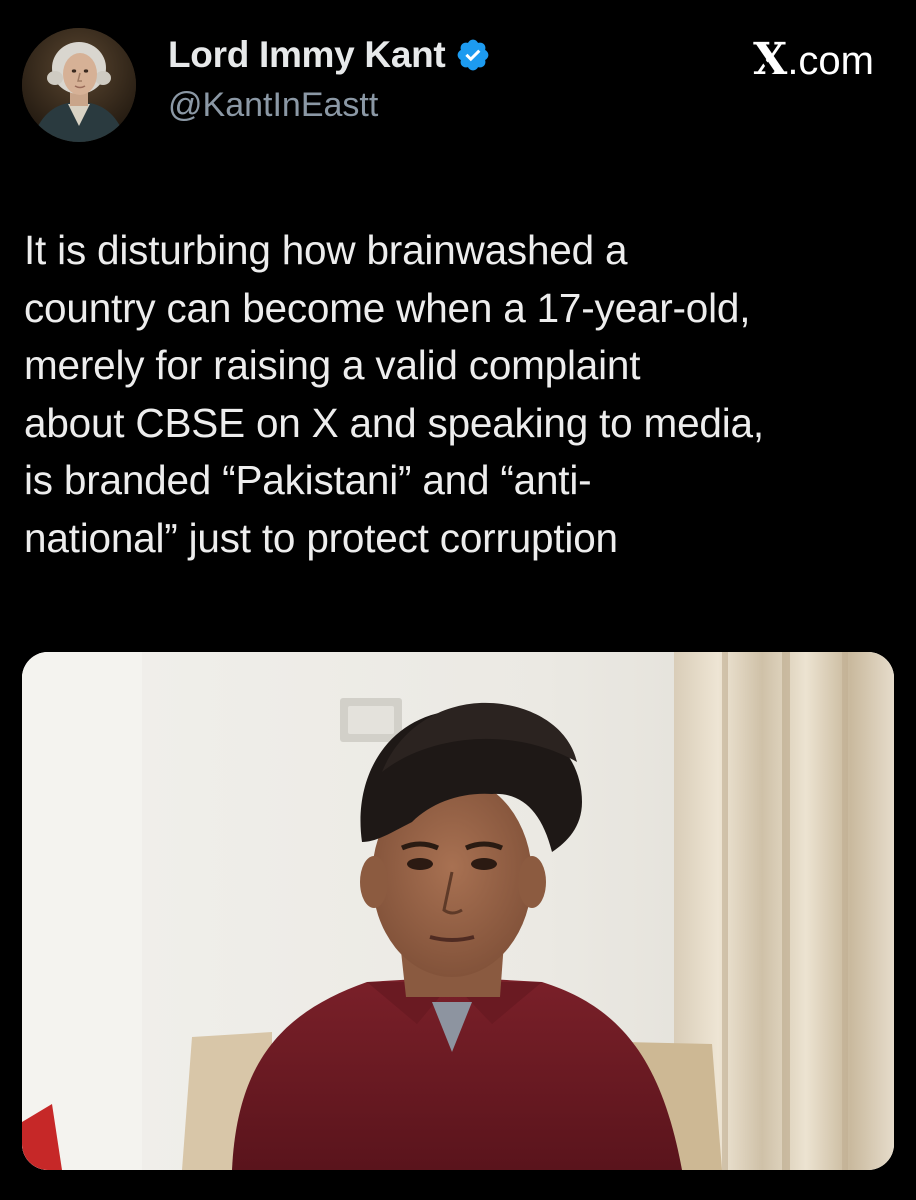  Describe the element at coordinates (830, 61) in the screenshot. I see `brand-suffix: .com` at that location.